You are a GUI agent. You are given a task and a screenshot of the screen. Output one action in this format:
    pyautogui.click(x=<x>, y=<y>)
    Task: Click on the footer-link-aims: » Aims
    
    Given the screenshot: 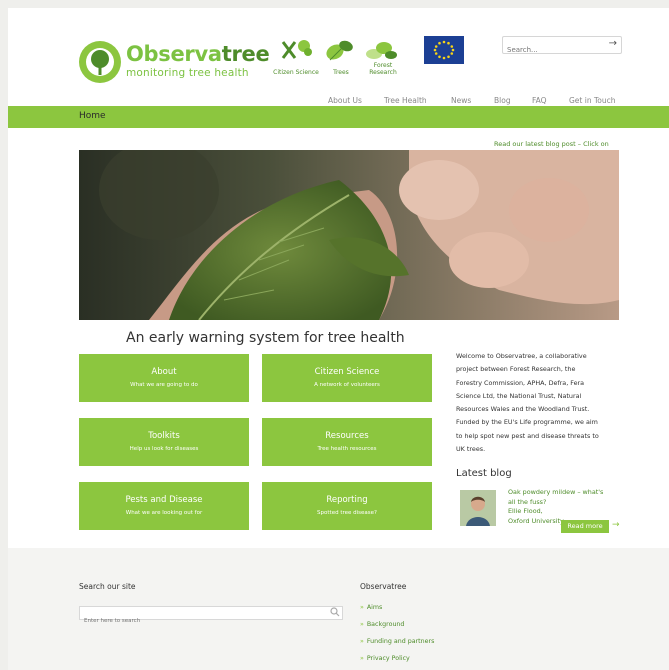 What is the action you would take?
    pyautogui.click(x=371, y=607)
    